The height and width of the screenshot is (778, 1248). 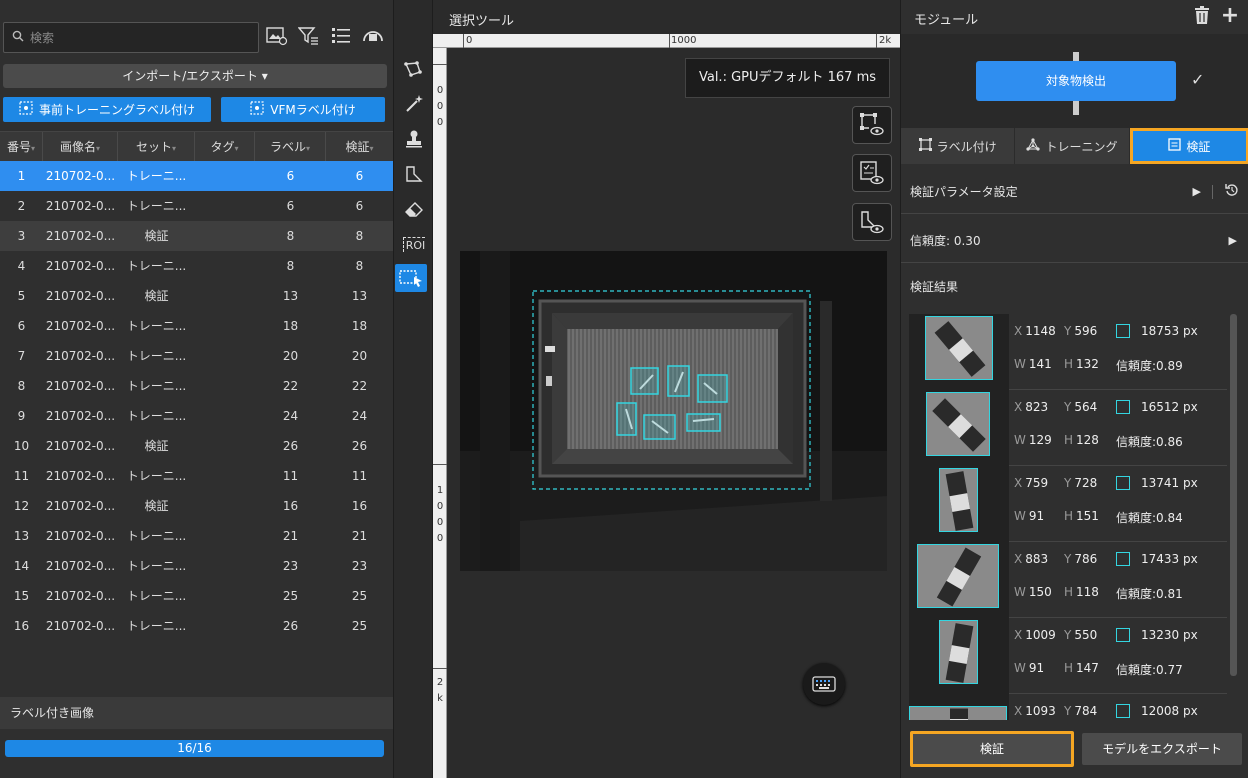 I want to click on vfm-label-button: VFMラベル付け, so click(x=303, y=109).